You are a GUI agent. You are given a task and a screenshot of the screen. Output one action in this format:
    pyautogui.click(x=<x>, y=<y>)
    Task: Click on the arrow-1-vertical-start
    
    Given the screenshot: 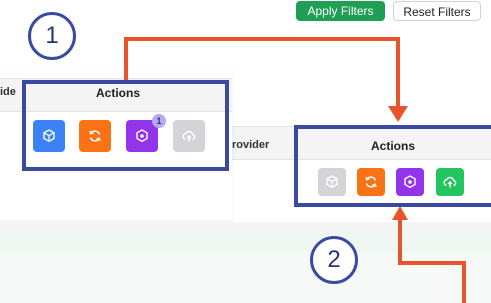 What is the action you would take?
    pyautogui.click(x=126, y=58)
    